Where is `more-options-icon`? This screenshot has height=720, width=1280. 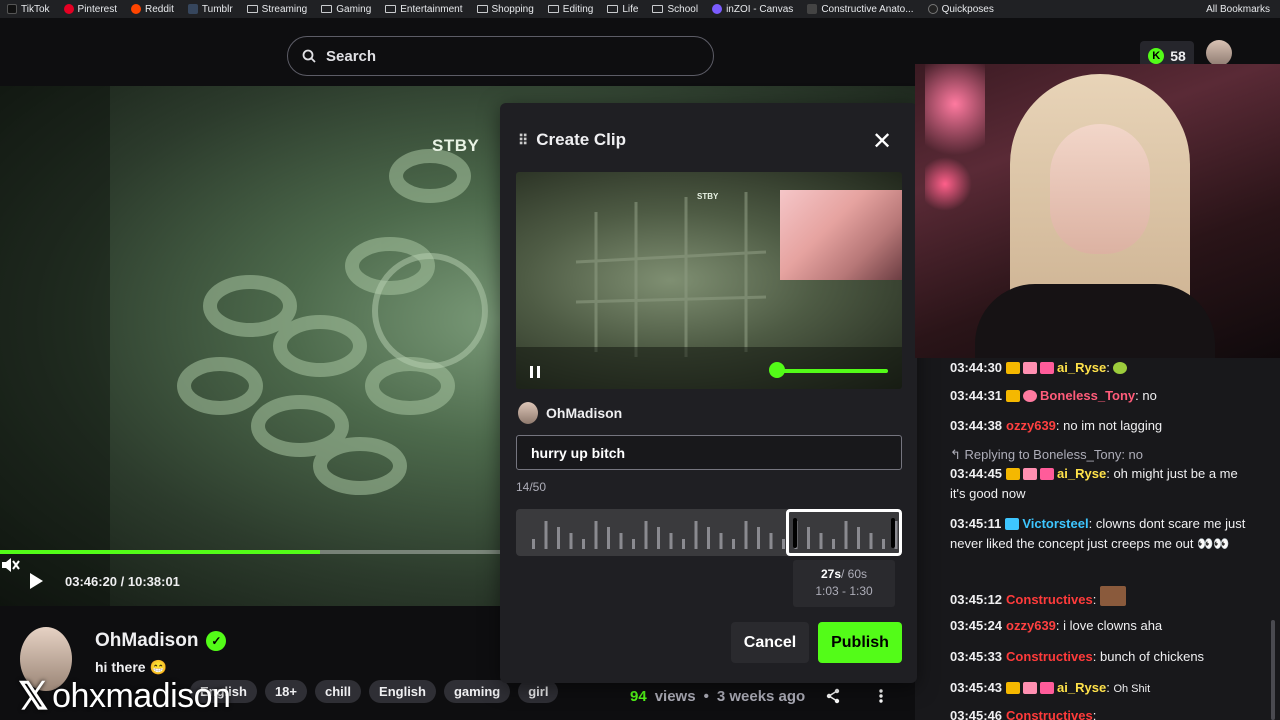
more-options-icon is located at coordinates (881, 696).